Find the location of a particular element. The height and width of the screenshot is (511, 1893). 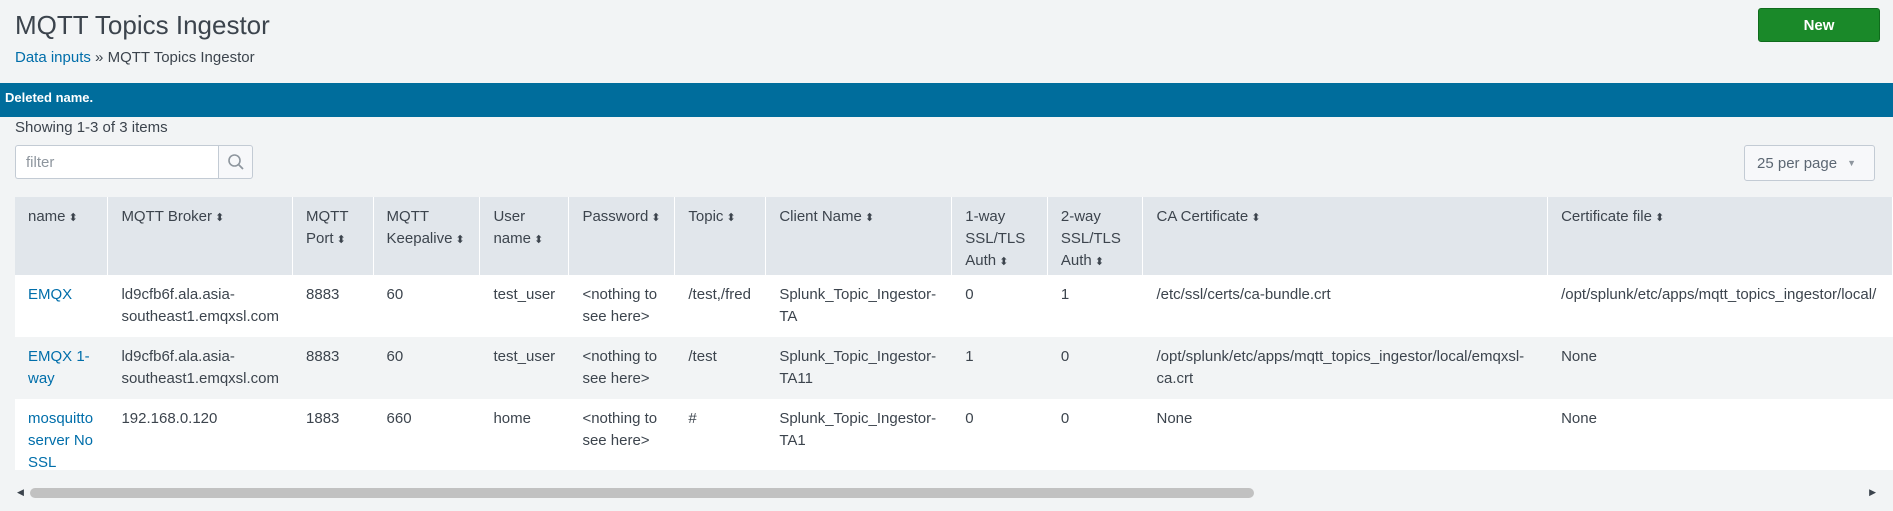

column-header-1: MQTT Broker ⬍ is located at coordinates (200, 236).